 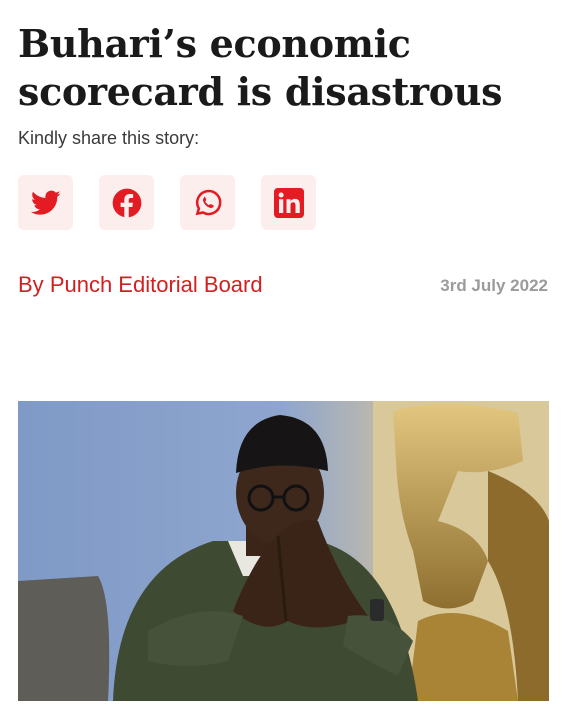 I want to click on byline-prefix: By, so click(x=31, y=284).